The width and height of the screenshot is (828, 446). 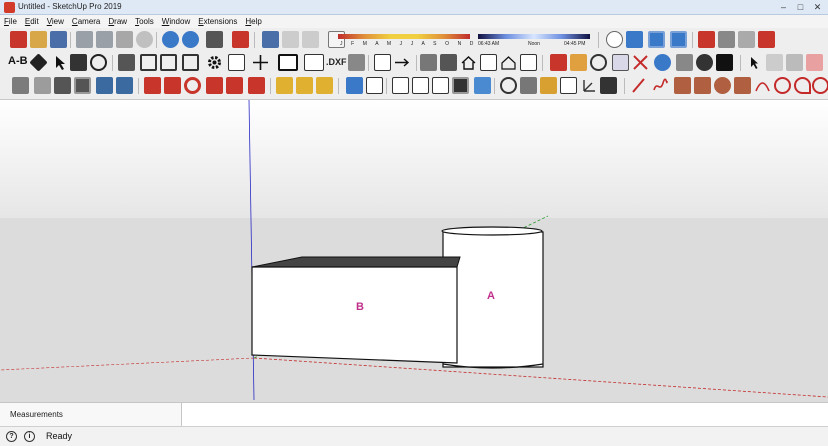 I want to click on iso-view-icon, so click(x=284, y=85).